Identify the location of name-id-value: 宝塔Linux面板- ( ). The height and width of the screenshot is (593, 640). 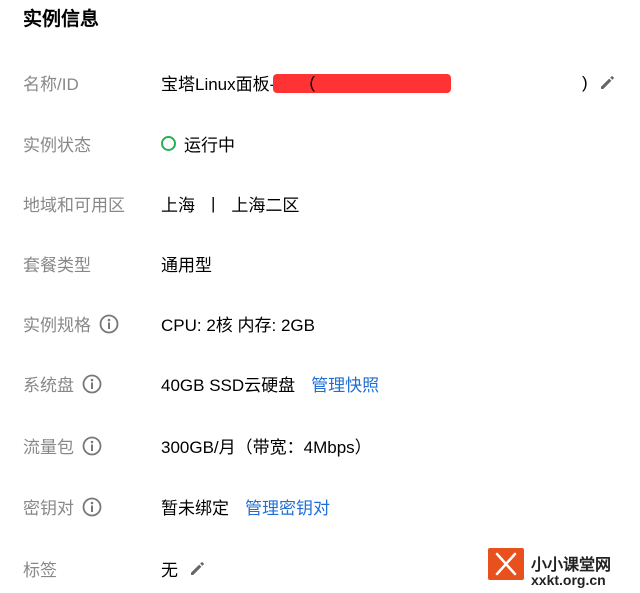
(388, 82).